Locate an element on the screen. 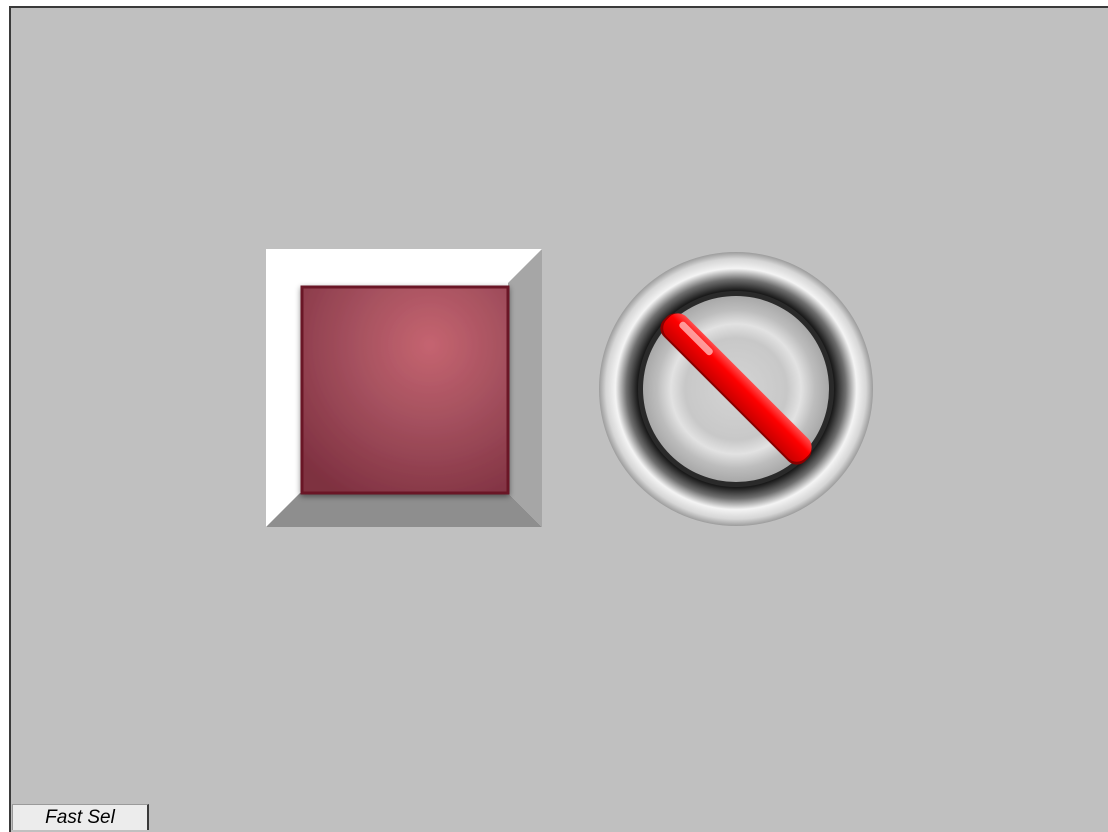 The width and height of the screenshot is (1108, 832). selector-switch is located at coordinates (736, 389).